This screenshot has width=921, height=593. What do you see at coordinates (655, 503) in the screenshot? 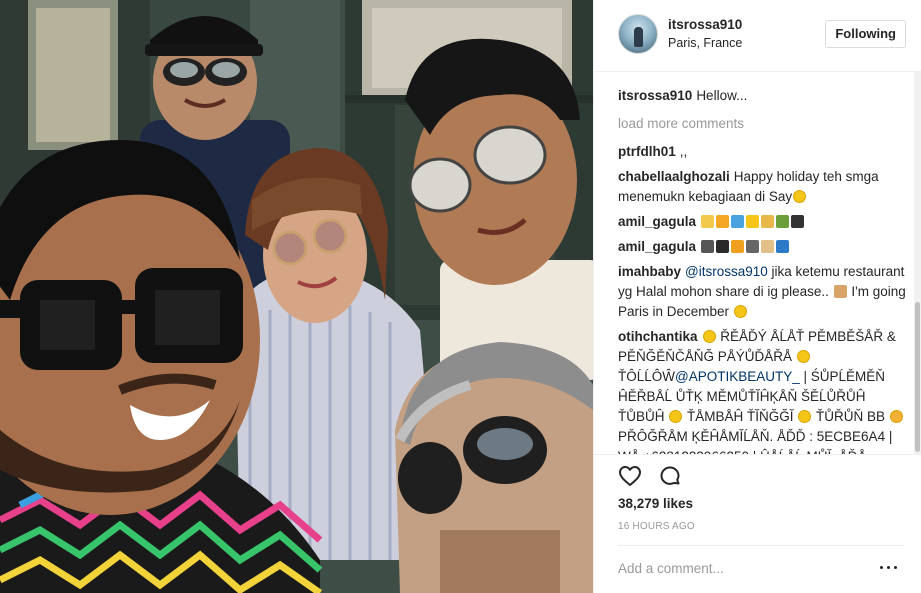
I see `likes-count: 38,279 likes` at bounding box center [655, 503].